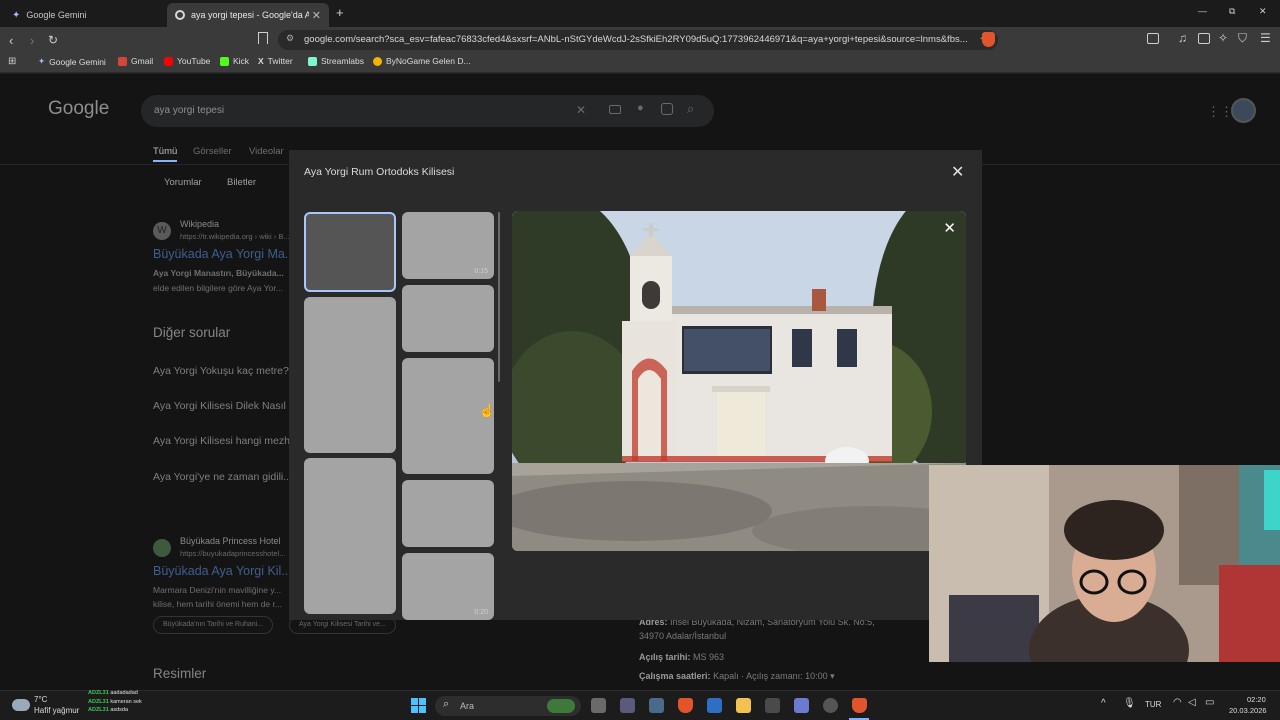  I want to click on bookmark-streamlabs: Streamlabs, so click(336, 61).